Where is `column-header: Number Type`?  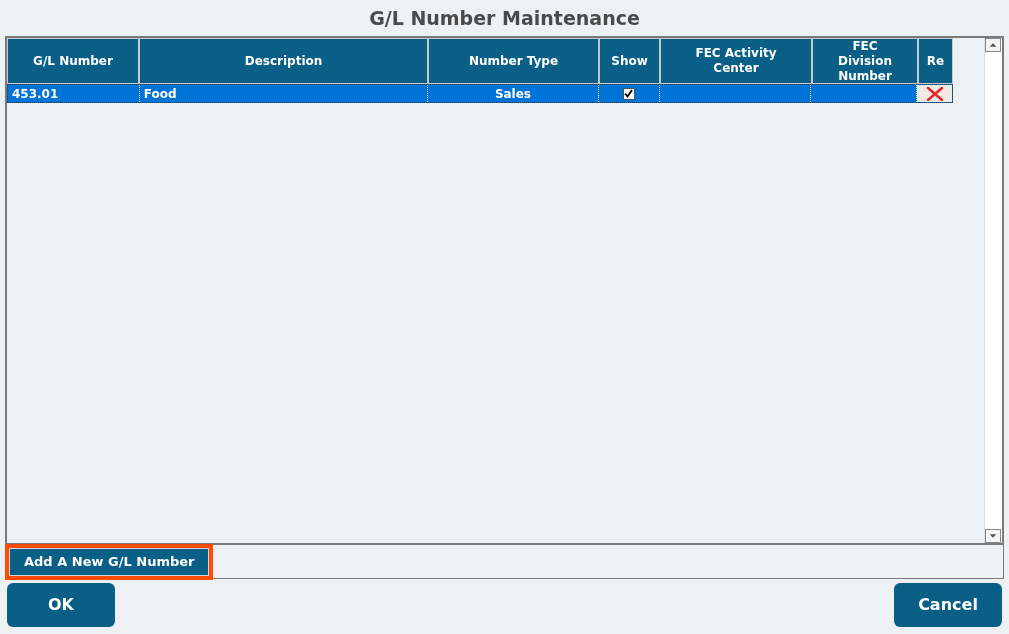 column-header: Number Type is located at coordinates (513, 61).